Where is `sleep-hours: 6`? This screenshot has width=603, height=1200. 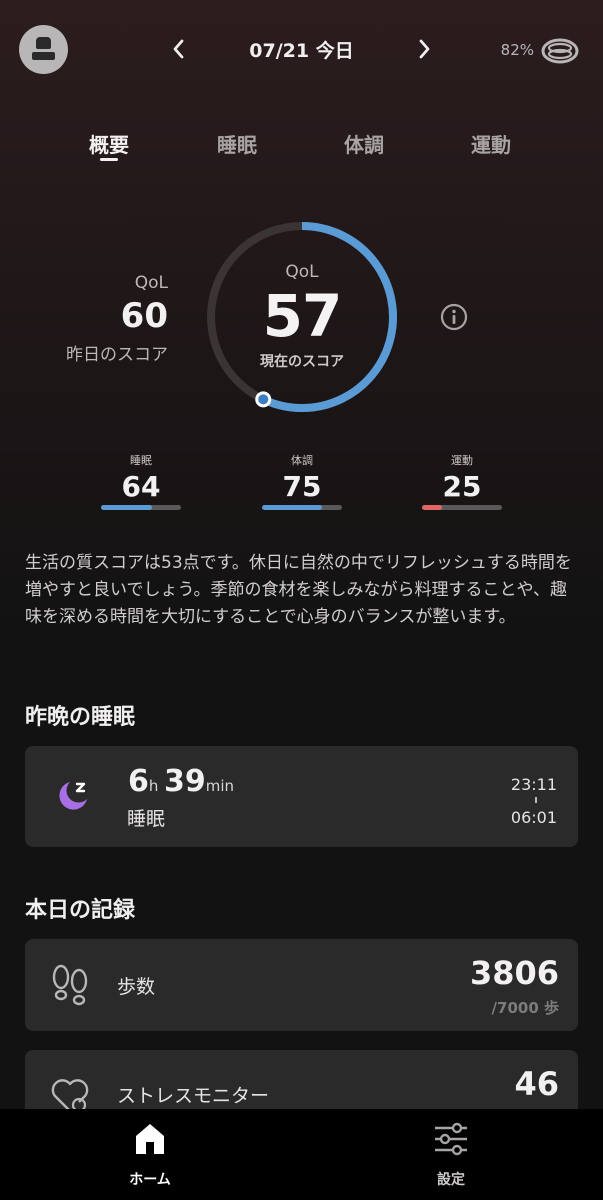 sleep-hours: 6 is located at coordinates (138, 781).